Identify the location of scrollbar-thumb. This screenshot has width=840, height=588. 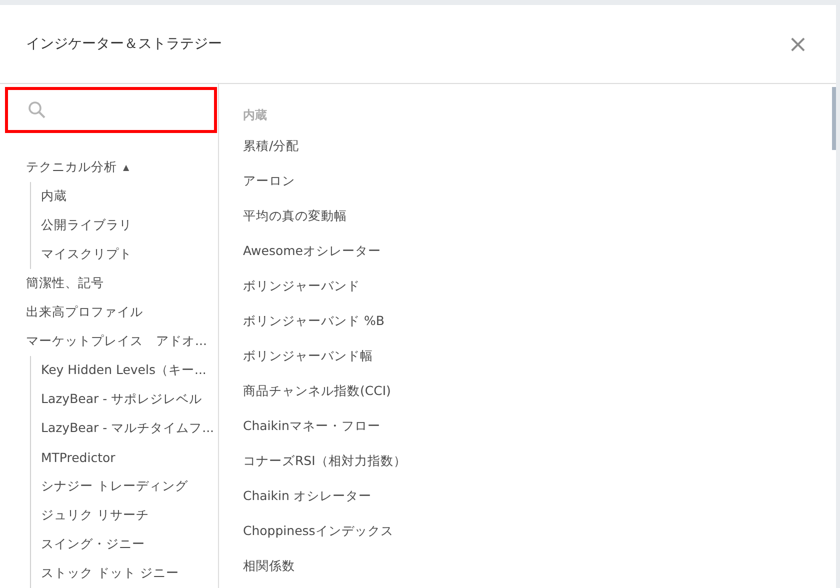
(834, 118).